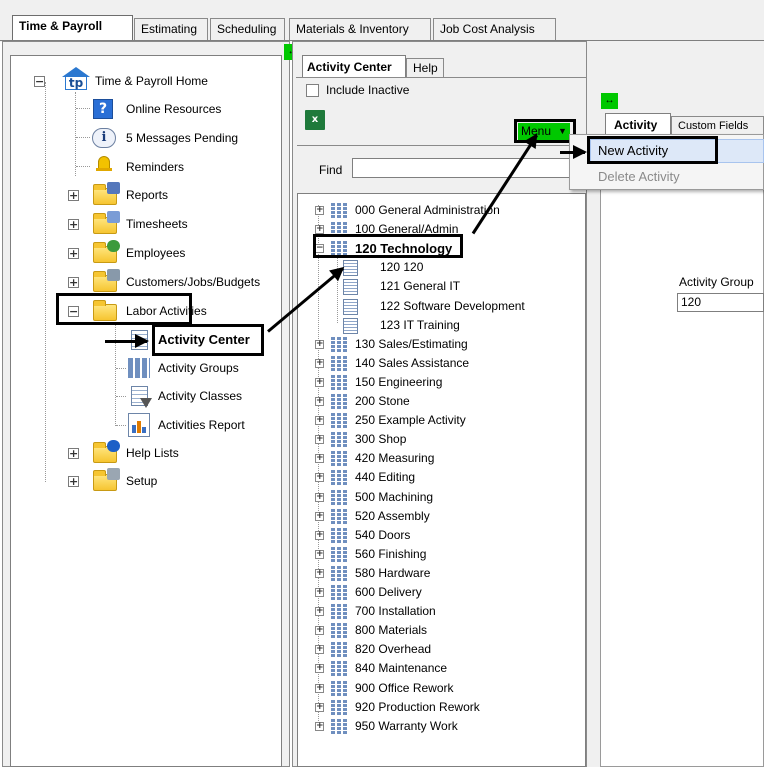  What do you see at coordinates (200, 396) in the screenshot?
I see `tree-item-activity-classes: Activity Classes` at bounding box center [200, 396].